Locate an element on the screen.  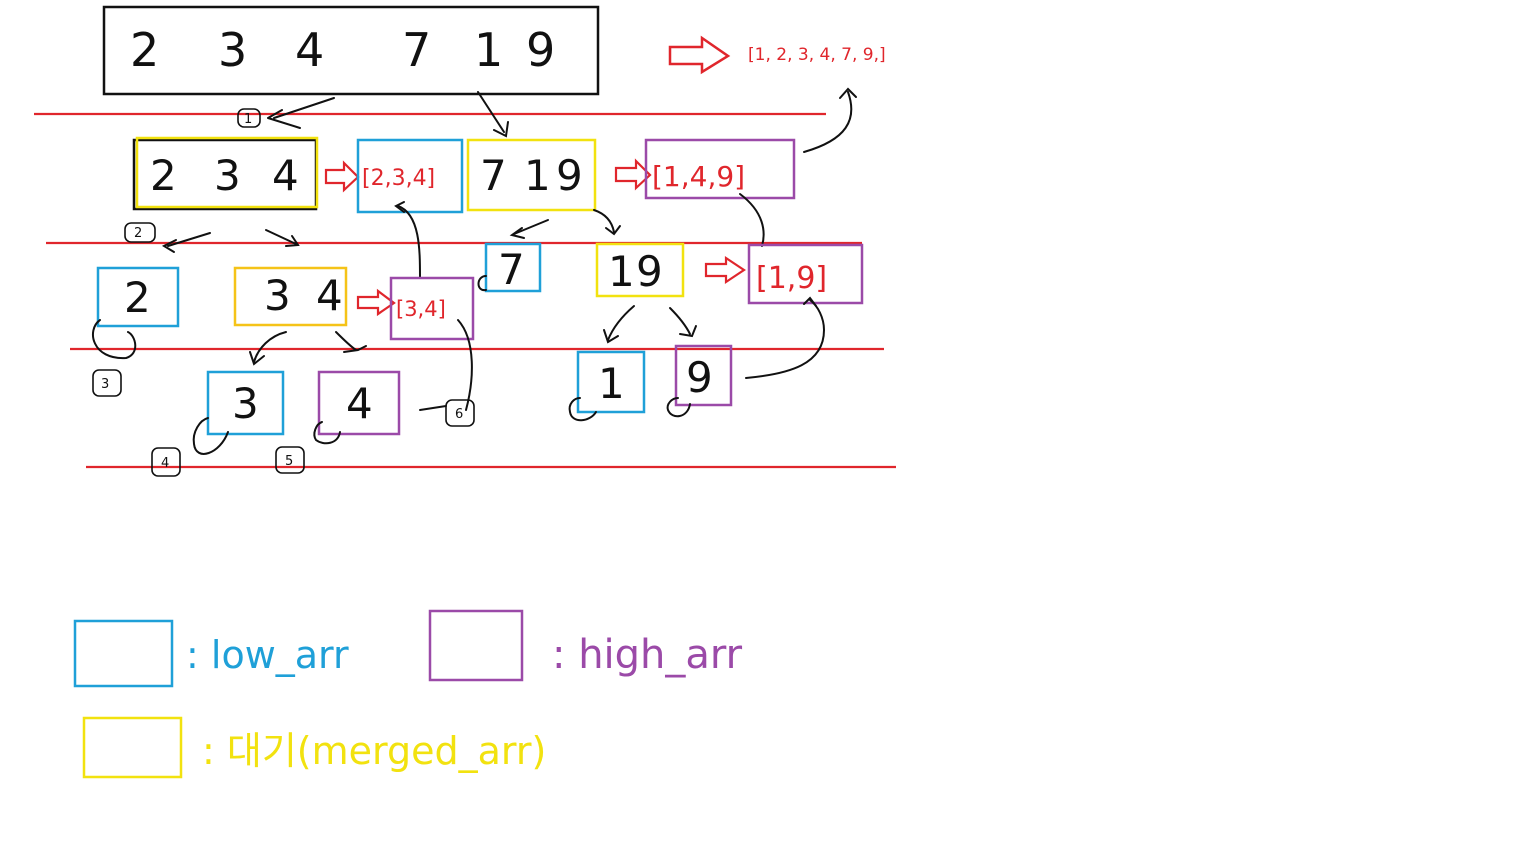
l3-a-value: 3 is located at coordinates (245, 403).